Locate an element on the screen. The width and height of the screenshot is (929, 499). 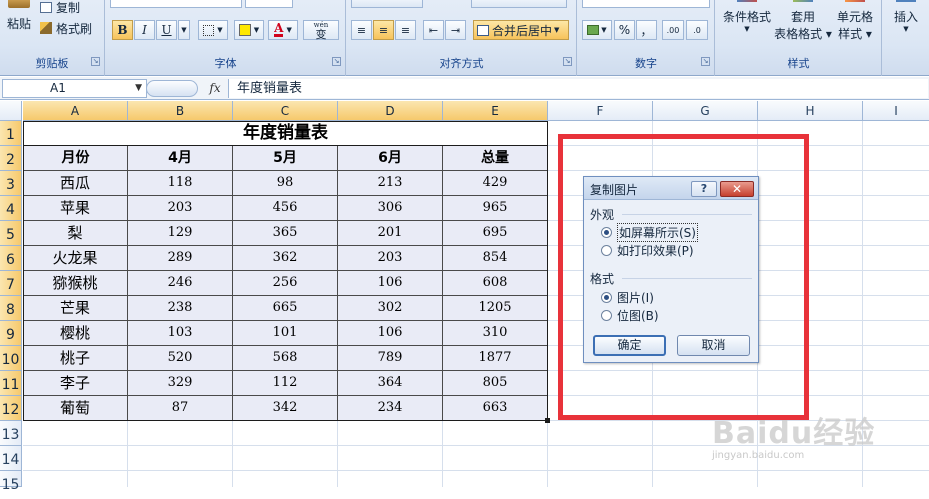
value-cell: 201 is located at coordinates (390, 233).